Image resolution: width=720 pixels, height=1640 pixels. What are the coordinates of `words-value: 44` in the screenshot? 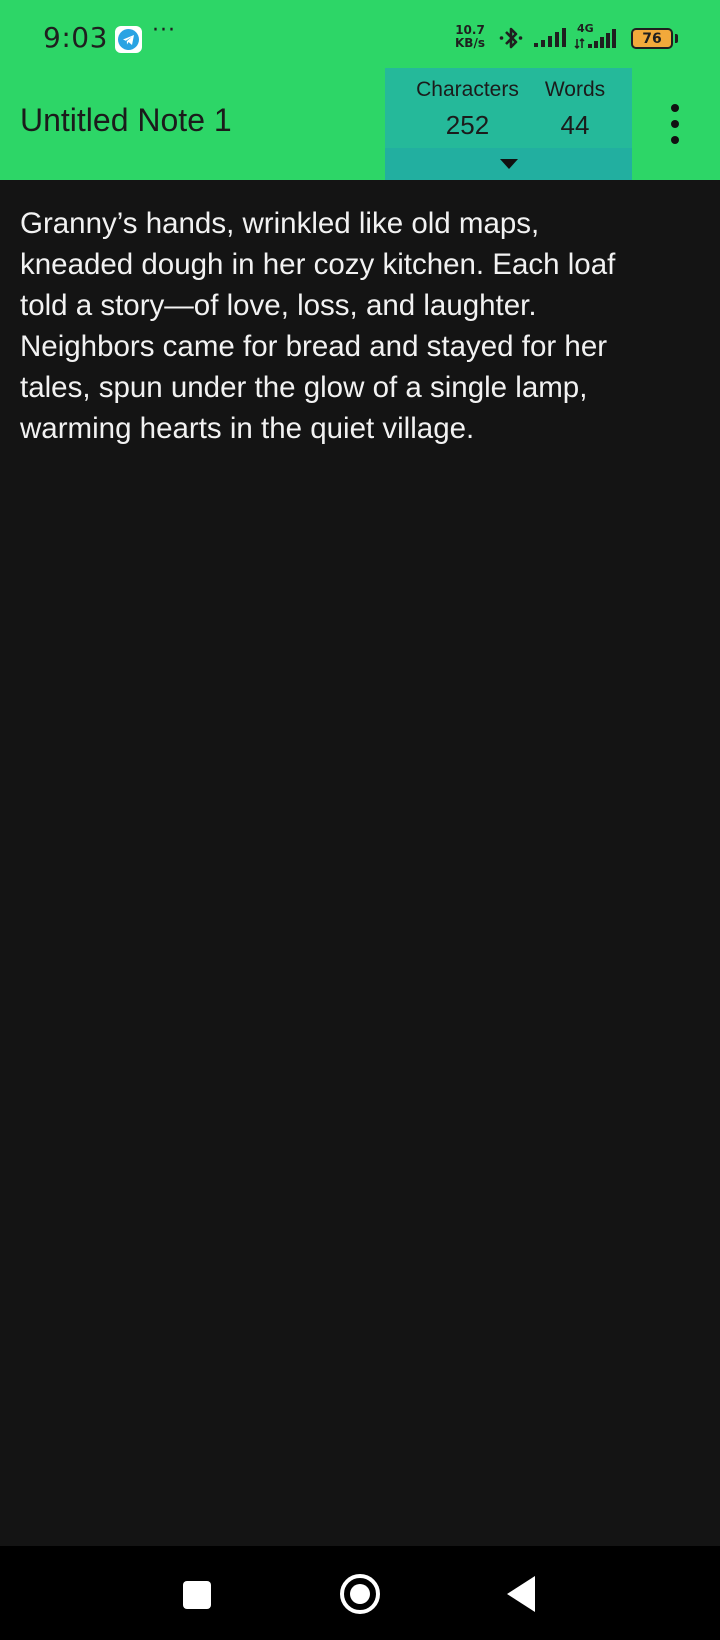 It's located at (575, 125).